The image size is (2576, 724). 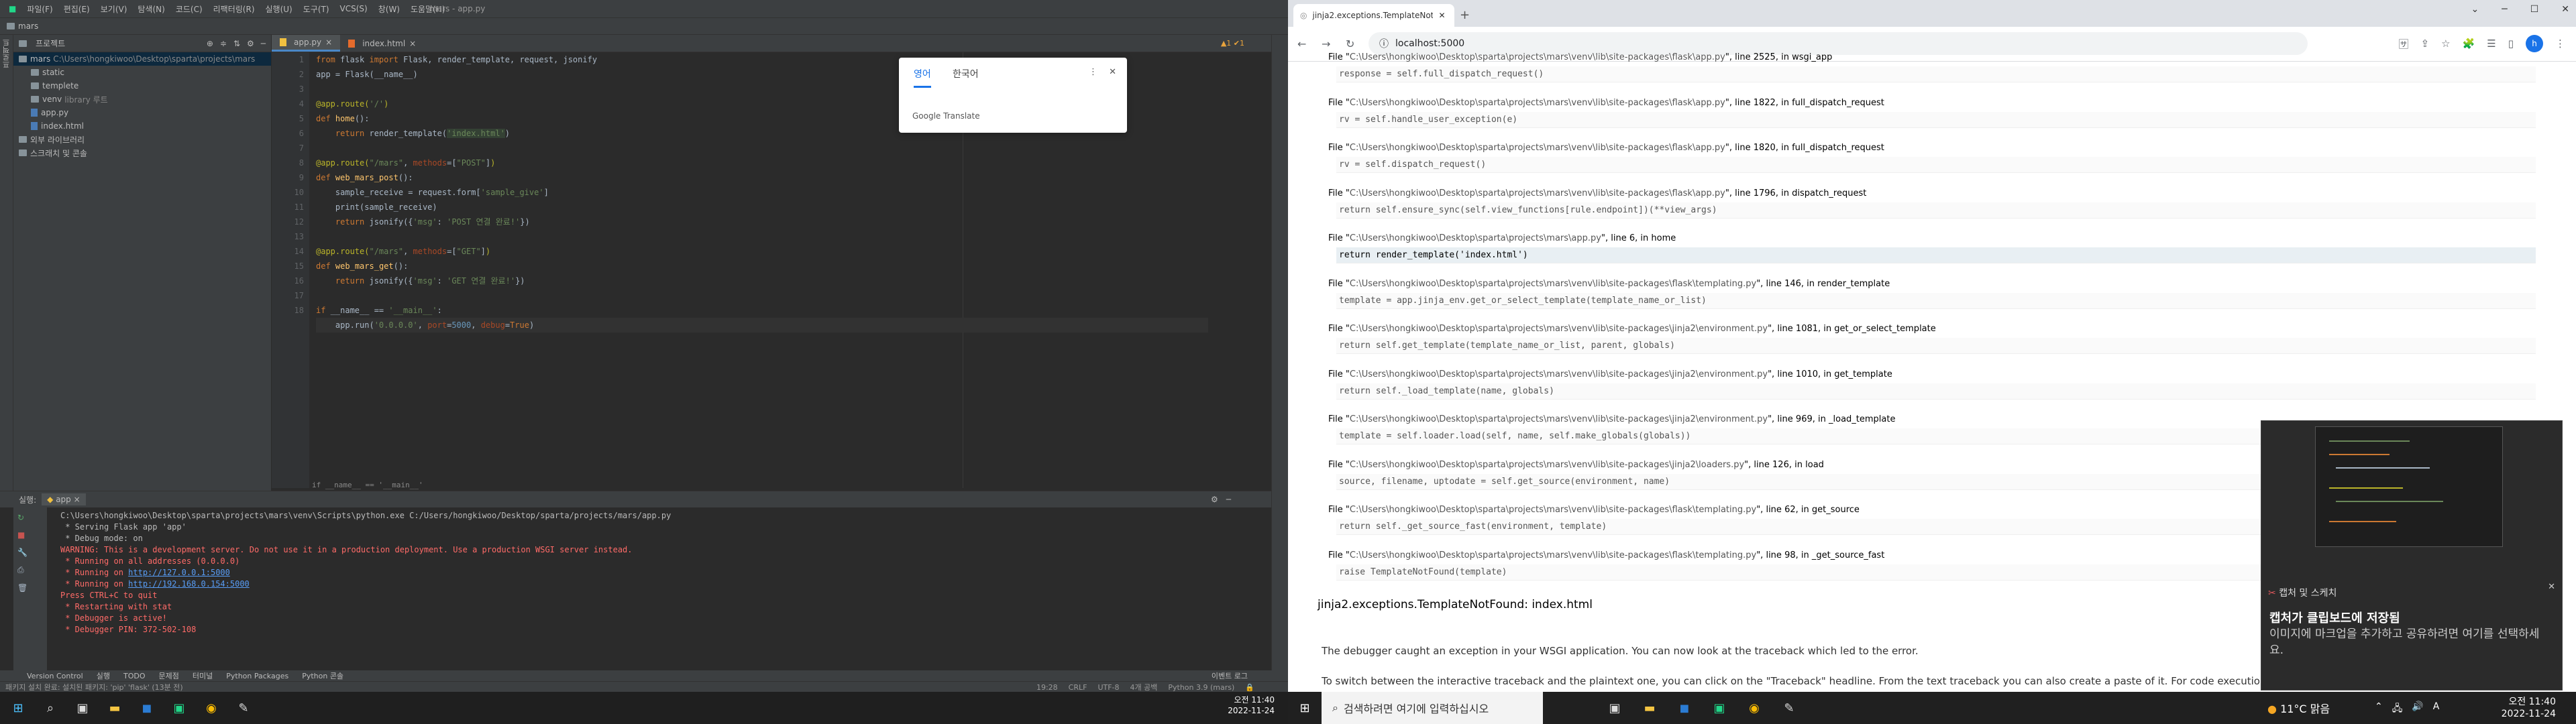 I want to click on network-icon: 🖧, so click(x=2397, y=709).